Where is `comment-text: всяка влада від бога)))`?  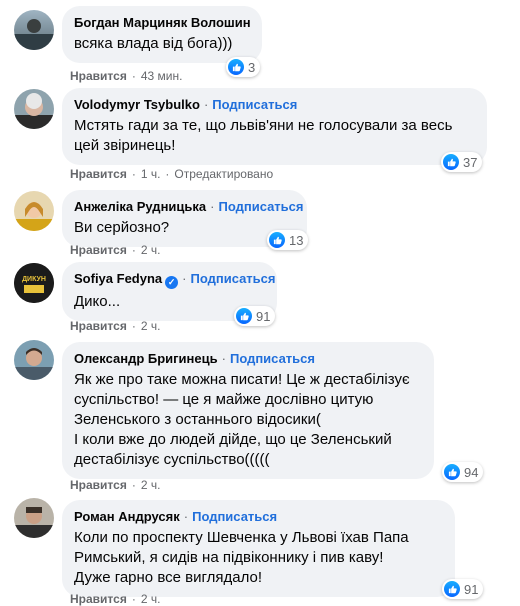 comment-text: всяка влада від бога))) is located at coordinates (153, 43).